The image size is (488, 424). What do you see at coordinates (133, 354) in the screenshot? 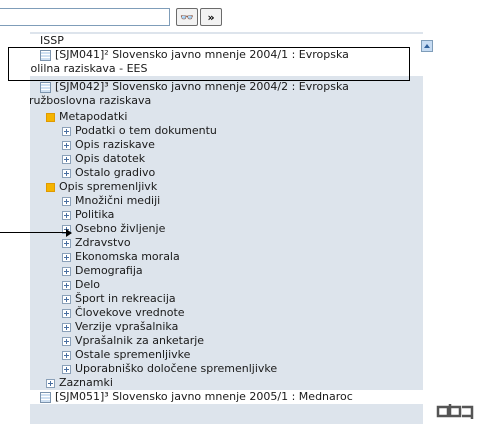
I see `tree-item-label: Ostale spremenljivke` at bounding box center [133, 354].